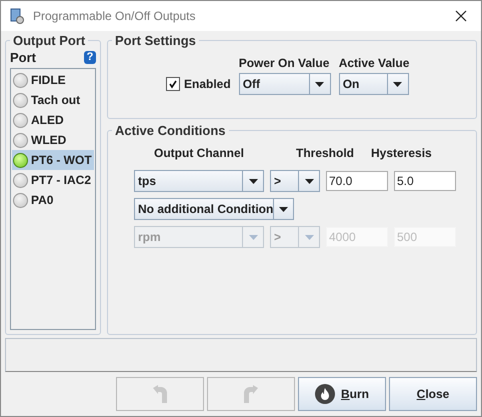 The height and width of the screenshot is (417, 482). I want to click on port-item: PA0, so click(53, 200).